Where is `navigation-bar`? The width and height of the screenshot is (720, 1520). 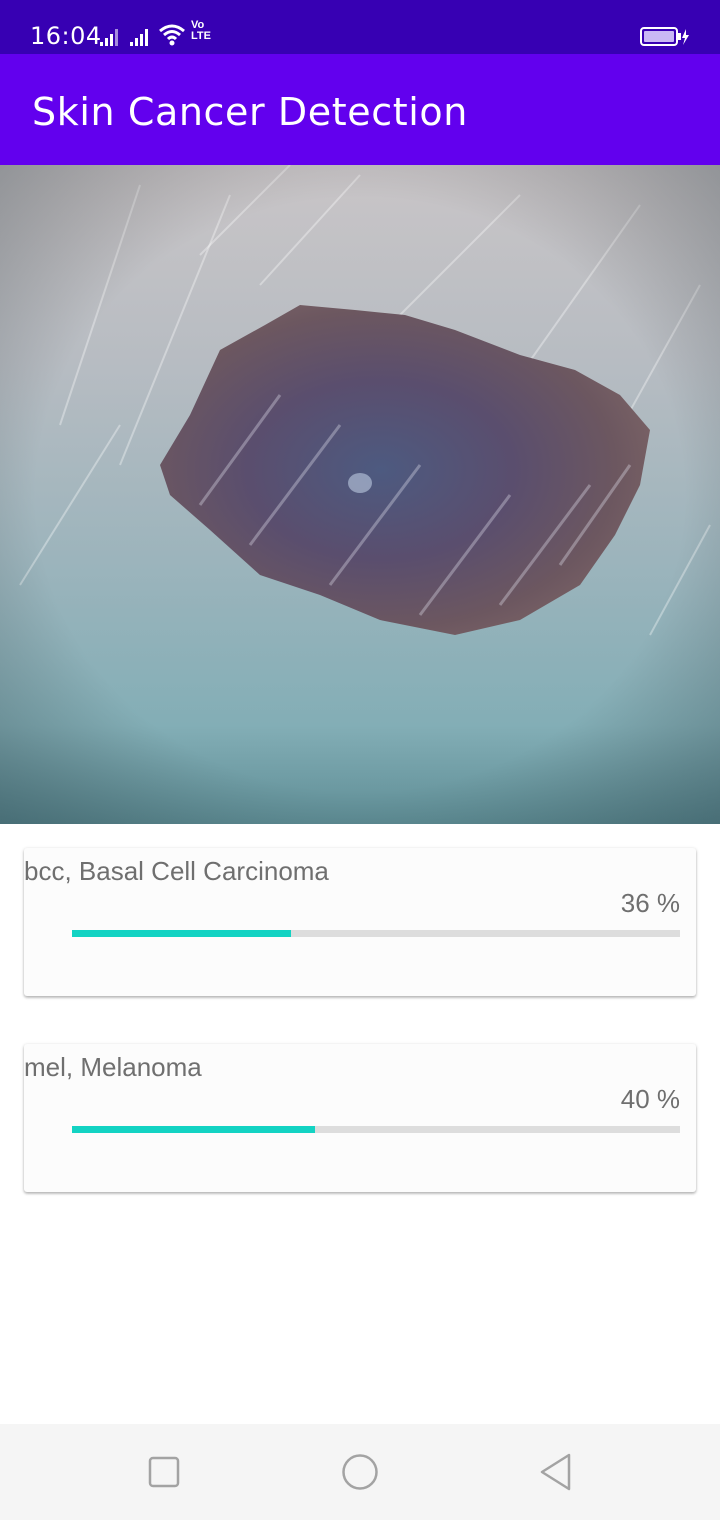 navigation-bar is located at coordinates (360, 1472).